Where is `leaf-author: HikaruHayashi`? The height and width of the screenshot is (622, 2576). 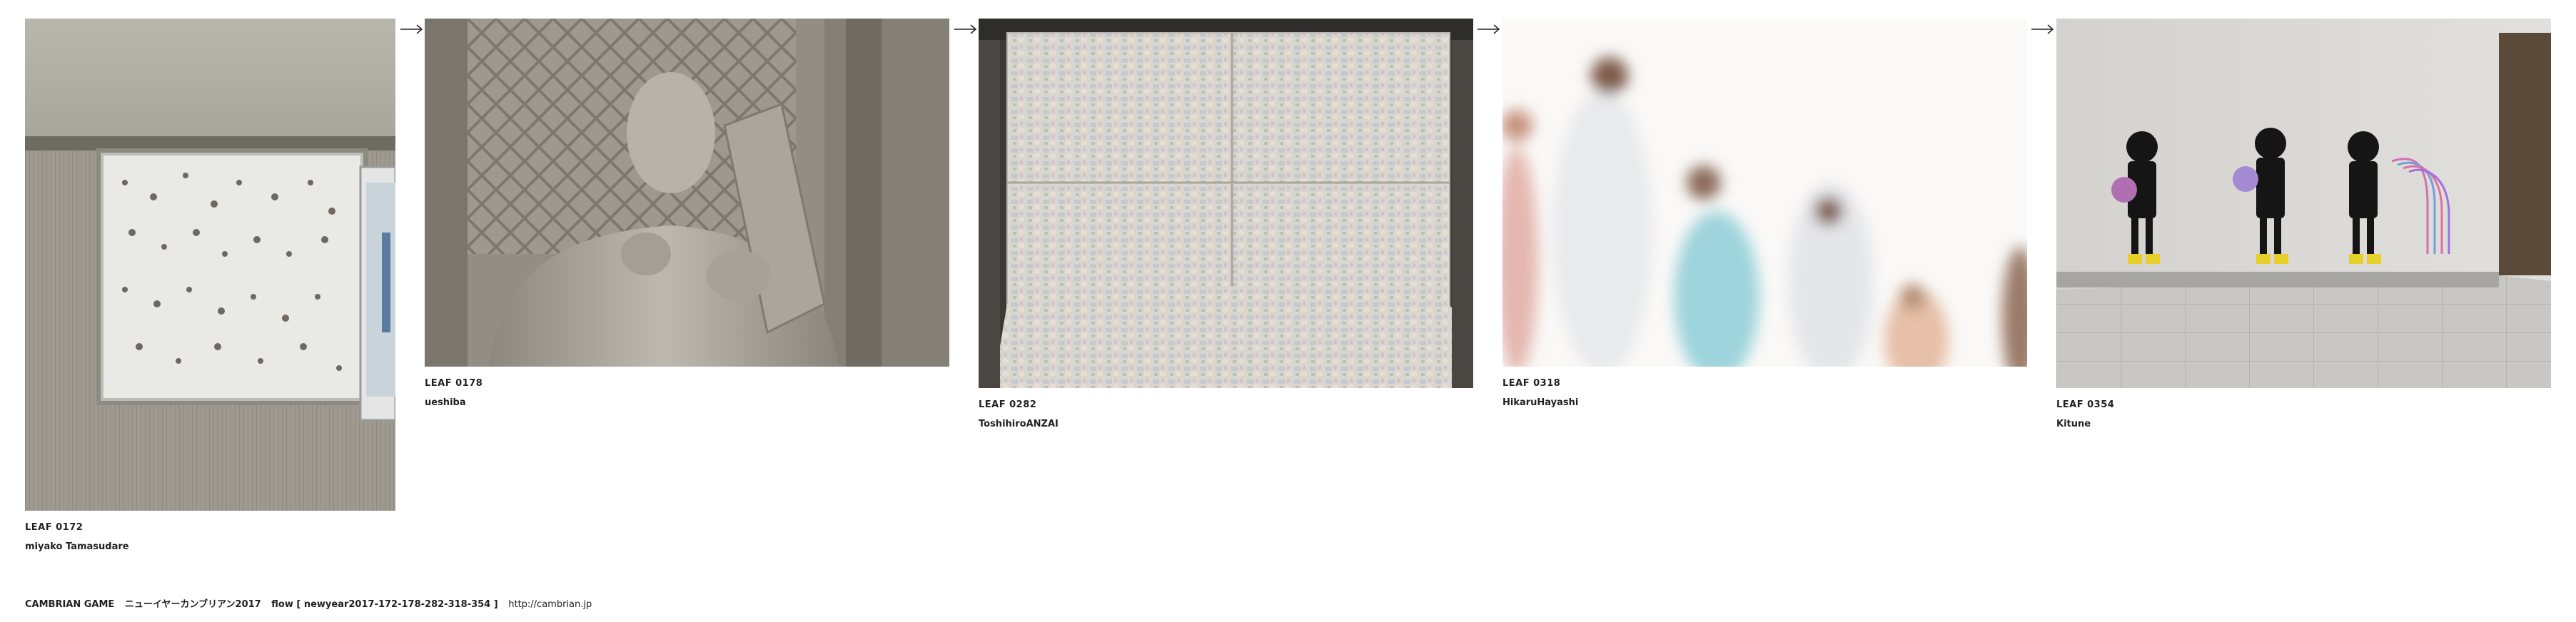 leaf-author: HikaruHayashi is located at coordinates (1764, 403).